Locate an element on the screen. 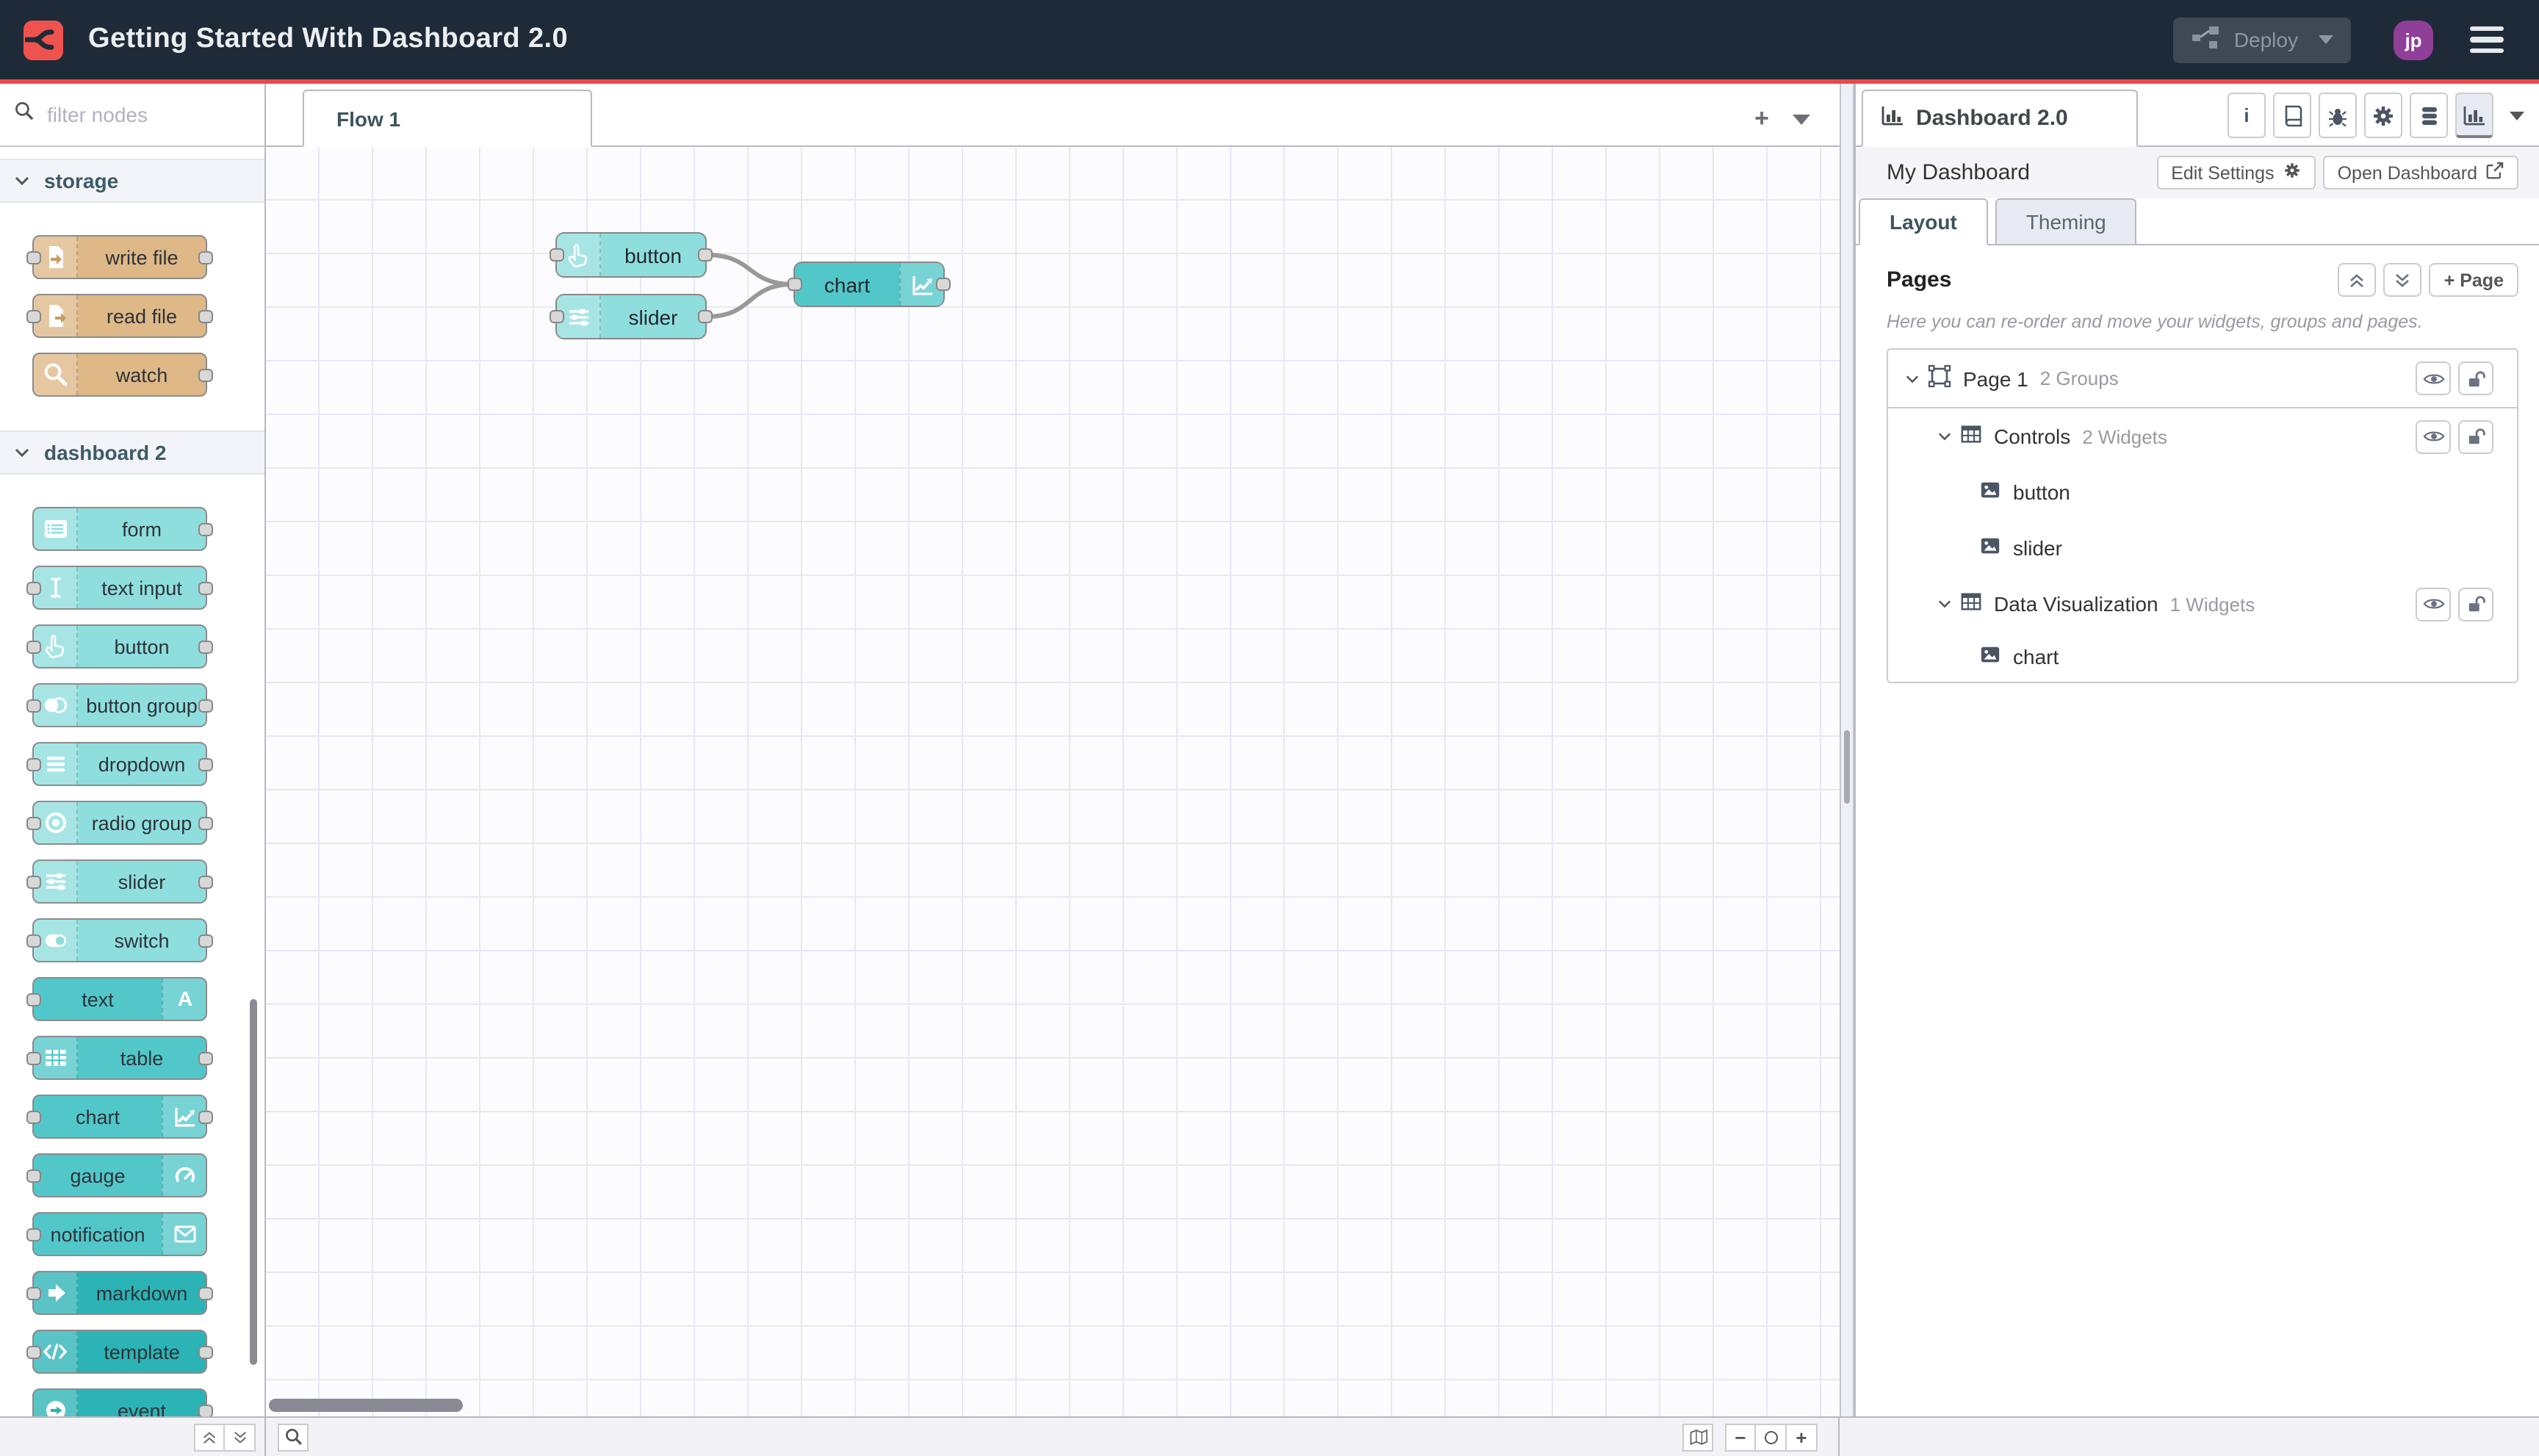 This screenshot has width=2539, height=1456. palette-node-switch: switch is located at coordinates (119, 940).